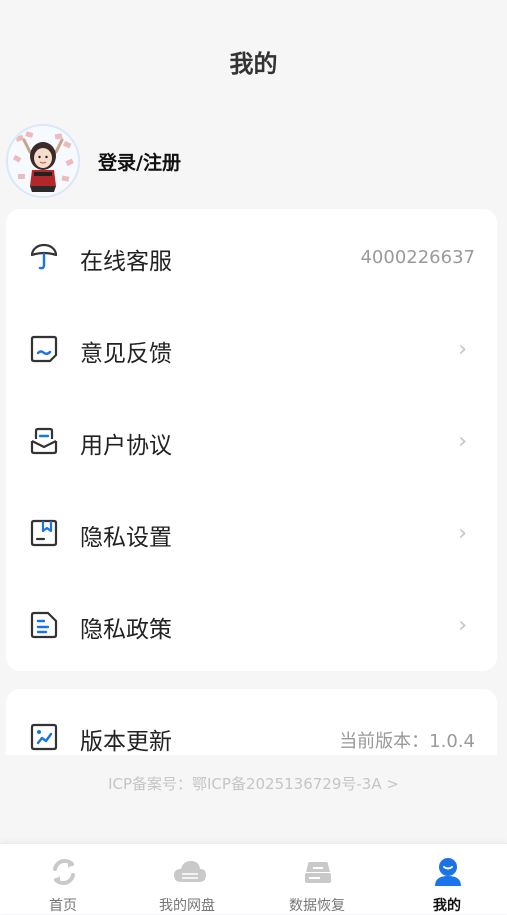  I want to click on data-recovery-icon, so click(318, 872).